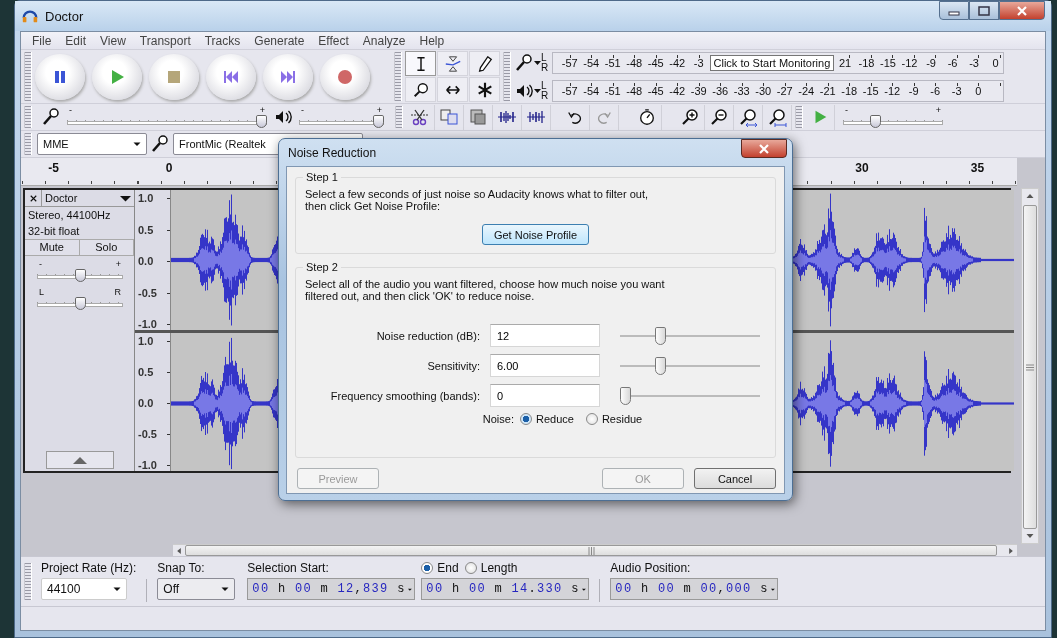  What do you see at coordinates (174, 76) in the screenshot?
I see `stop-button` at bounding box center [174, 76].